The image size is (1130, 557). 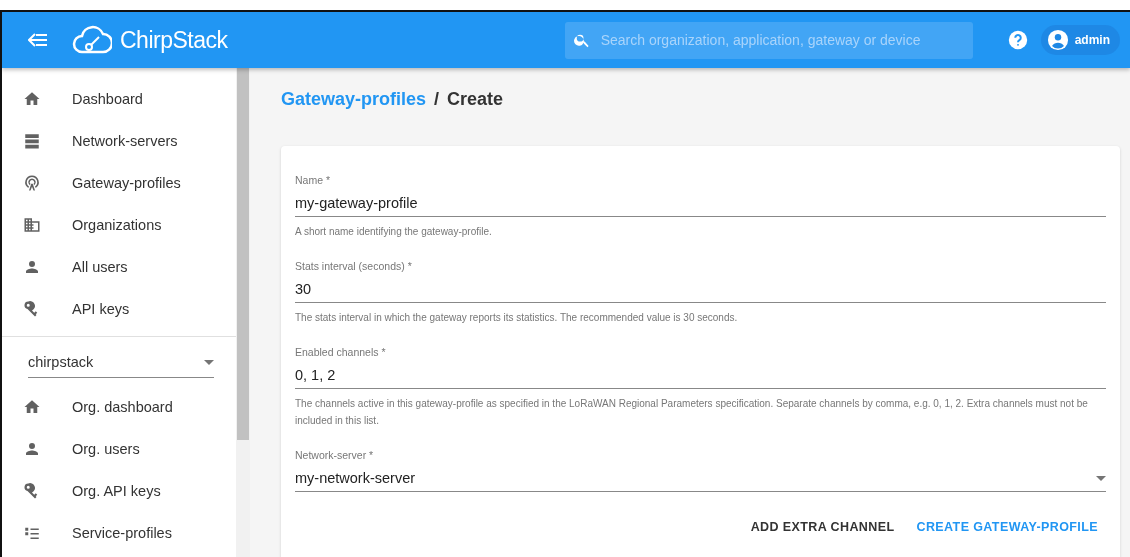 What do you see at coordinates (313, 180) in the screenshot?
I see `field-label: Name *` at bounding box center [313, 180].